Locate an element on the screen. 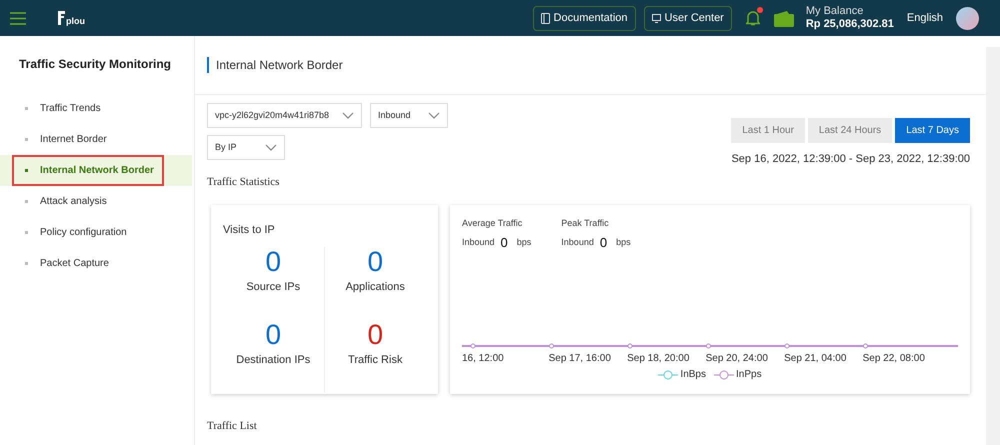 Image resolution: width=1000 pixels, height=445 pixels. logo-icon is located at coordinates (61, 18).